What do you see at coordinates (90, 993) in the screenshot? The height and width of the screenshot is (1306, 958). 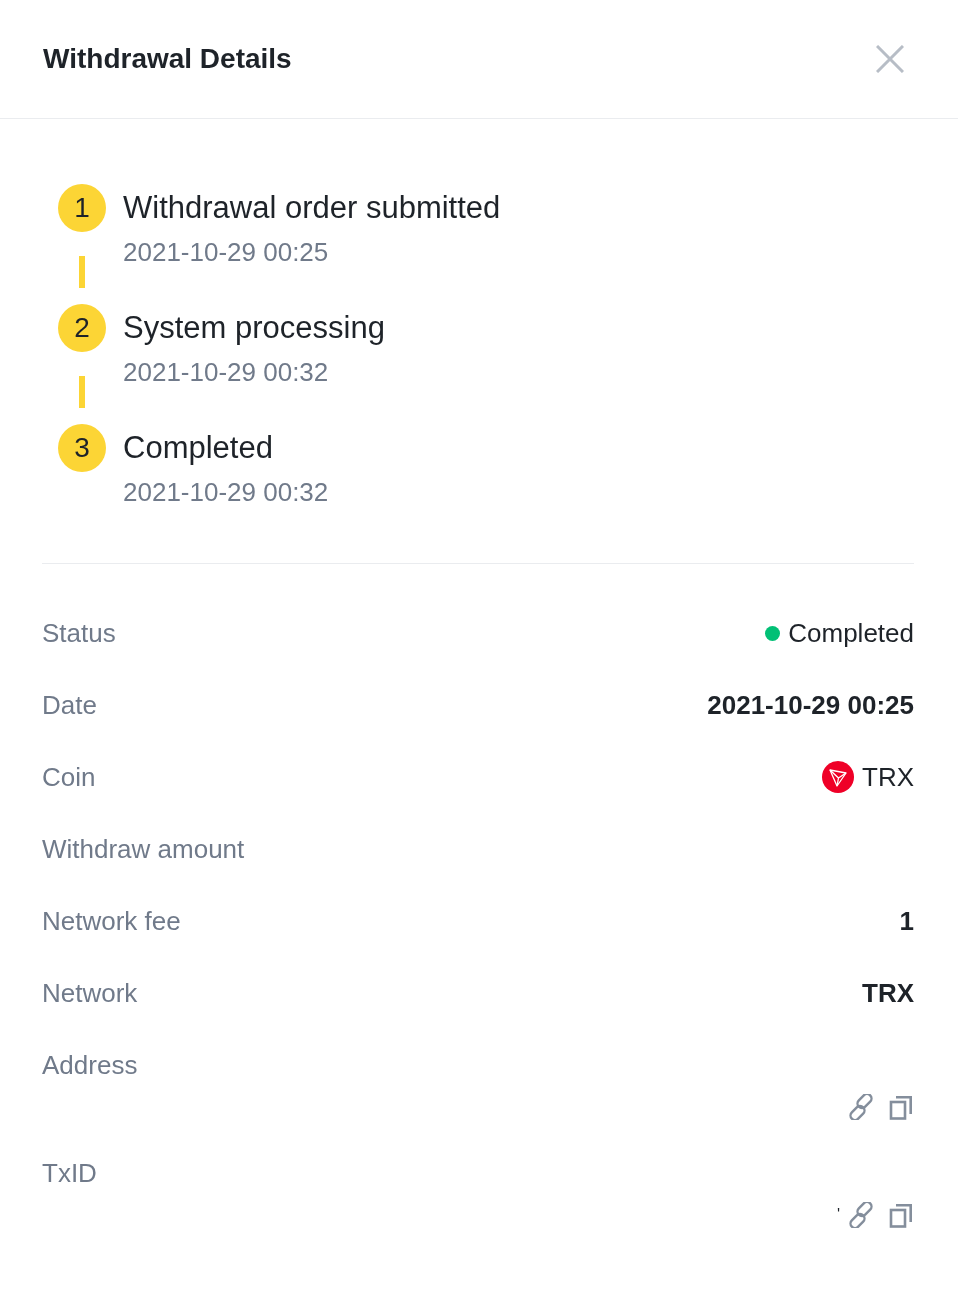 I see `field-label: Network` at bounding box center [90, 993].